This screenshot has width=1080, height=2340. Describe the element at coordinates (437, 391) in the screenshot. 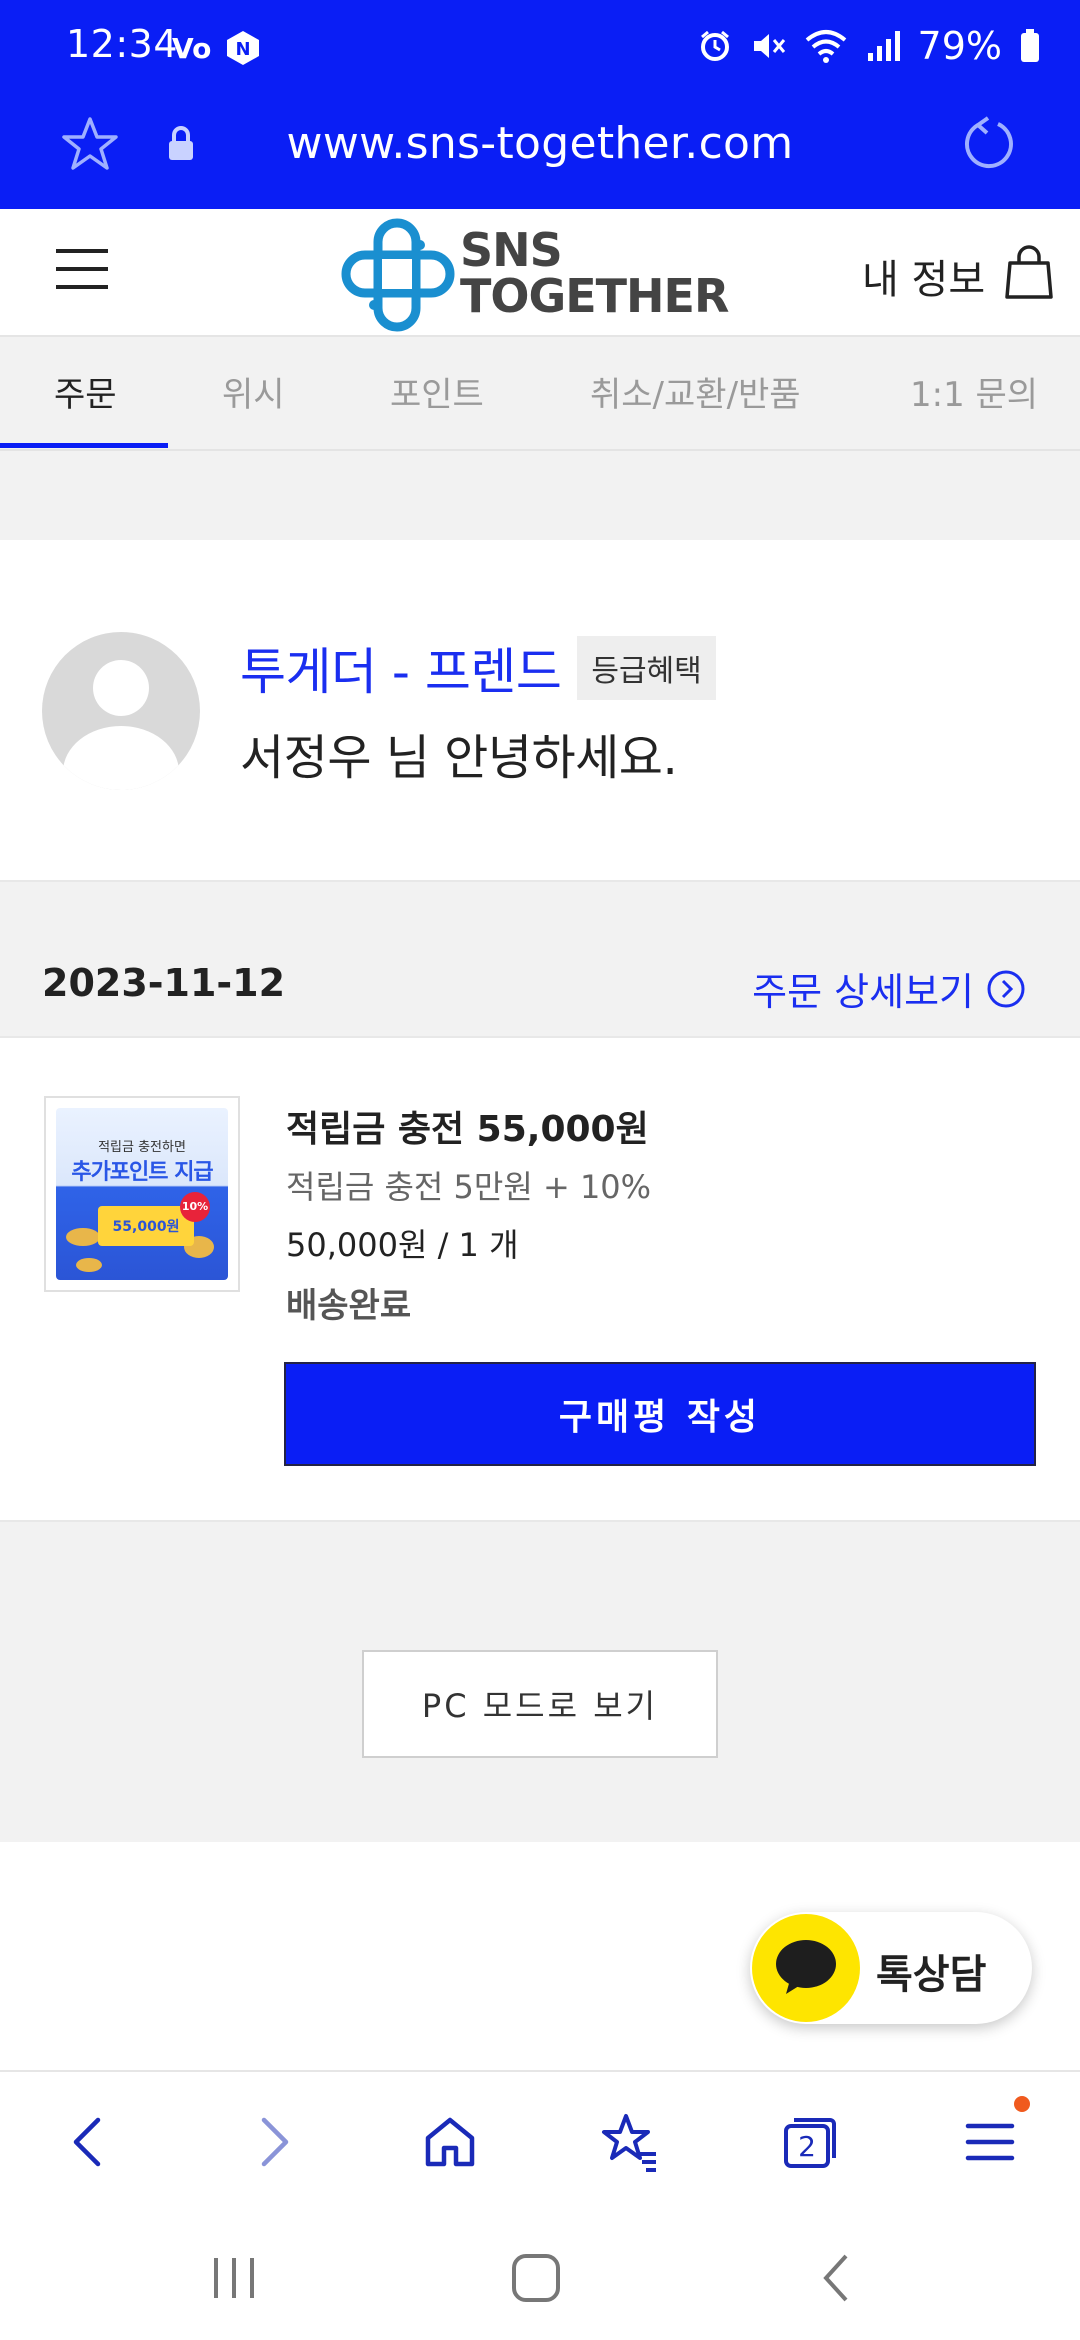

I see `tab-points: 포인트` at that location.